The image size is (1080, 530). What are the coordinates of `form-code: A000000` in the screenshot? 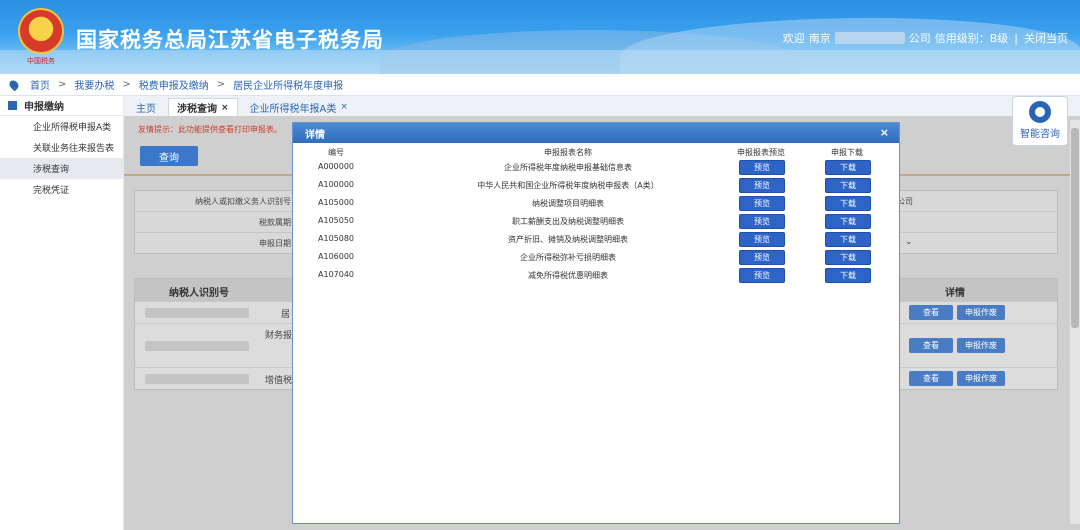 It's located at (336, 166).